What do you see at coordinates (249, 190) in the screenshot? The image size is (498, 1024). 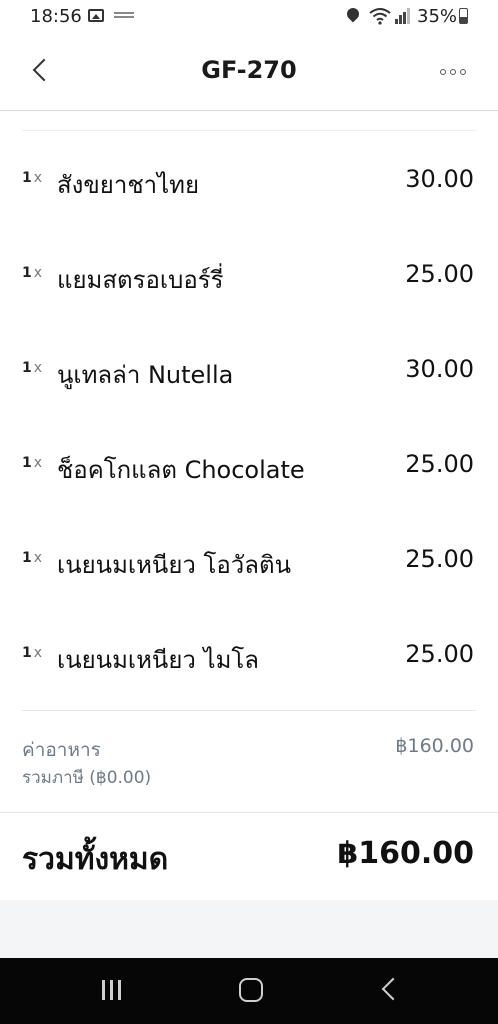 I see `order-item: 1x สังขยาชาไทย 30.00` at bounding box center [249, 190].